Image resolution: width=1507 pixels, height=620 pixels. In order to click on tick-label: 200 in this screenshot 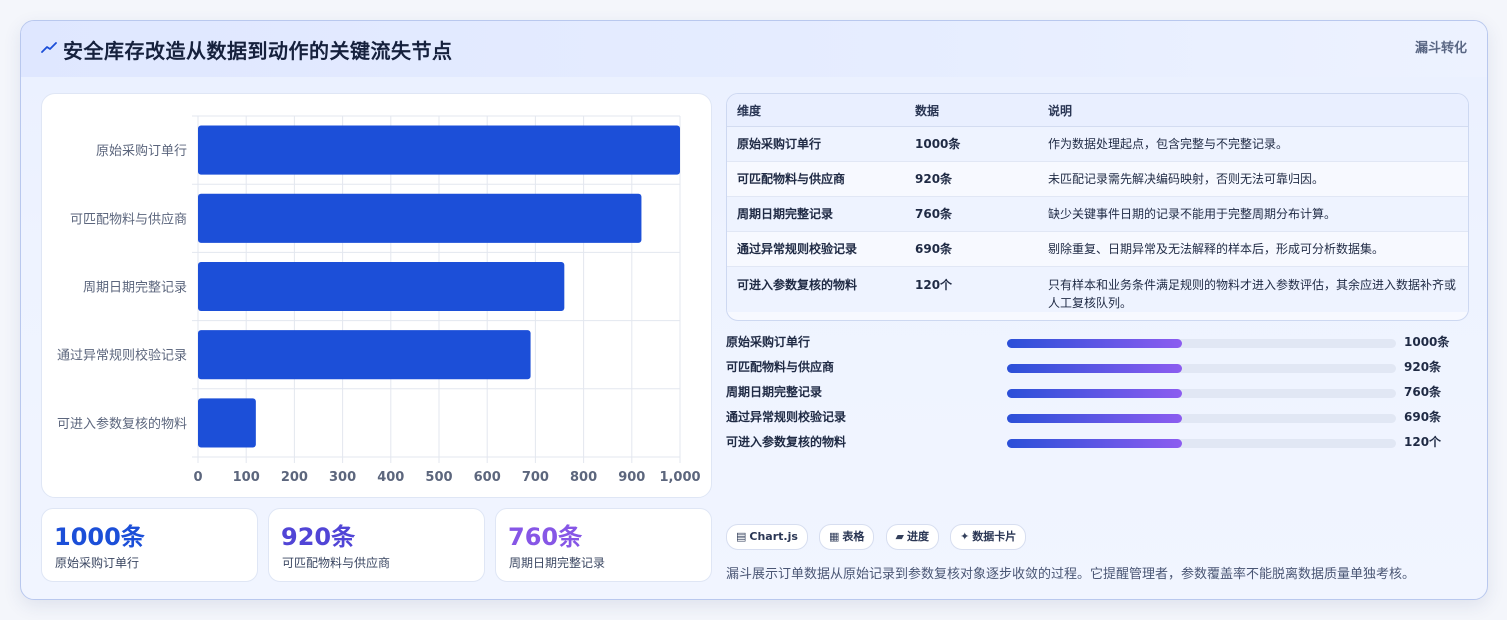, I will do `click(294, 477)`.